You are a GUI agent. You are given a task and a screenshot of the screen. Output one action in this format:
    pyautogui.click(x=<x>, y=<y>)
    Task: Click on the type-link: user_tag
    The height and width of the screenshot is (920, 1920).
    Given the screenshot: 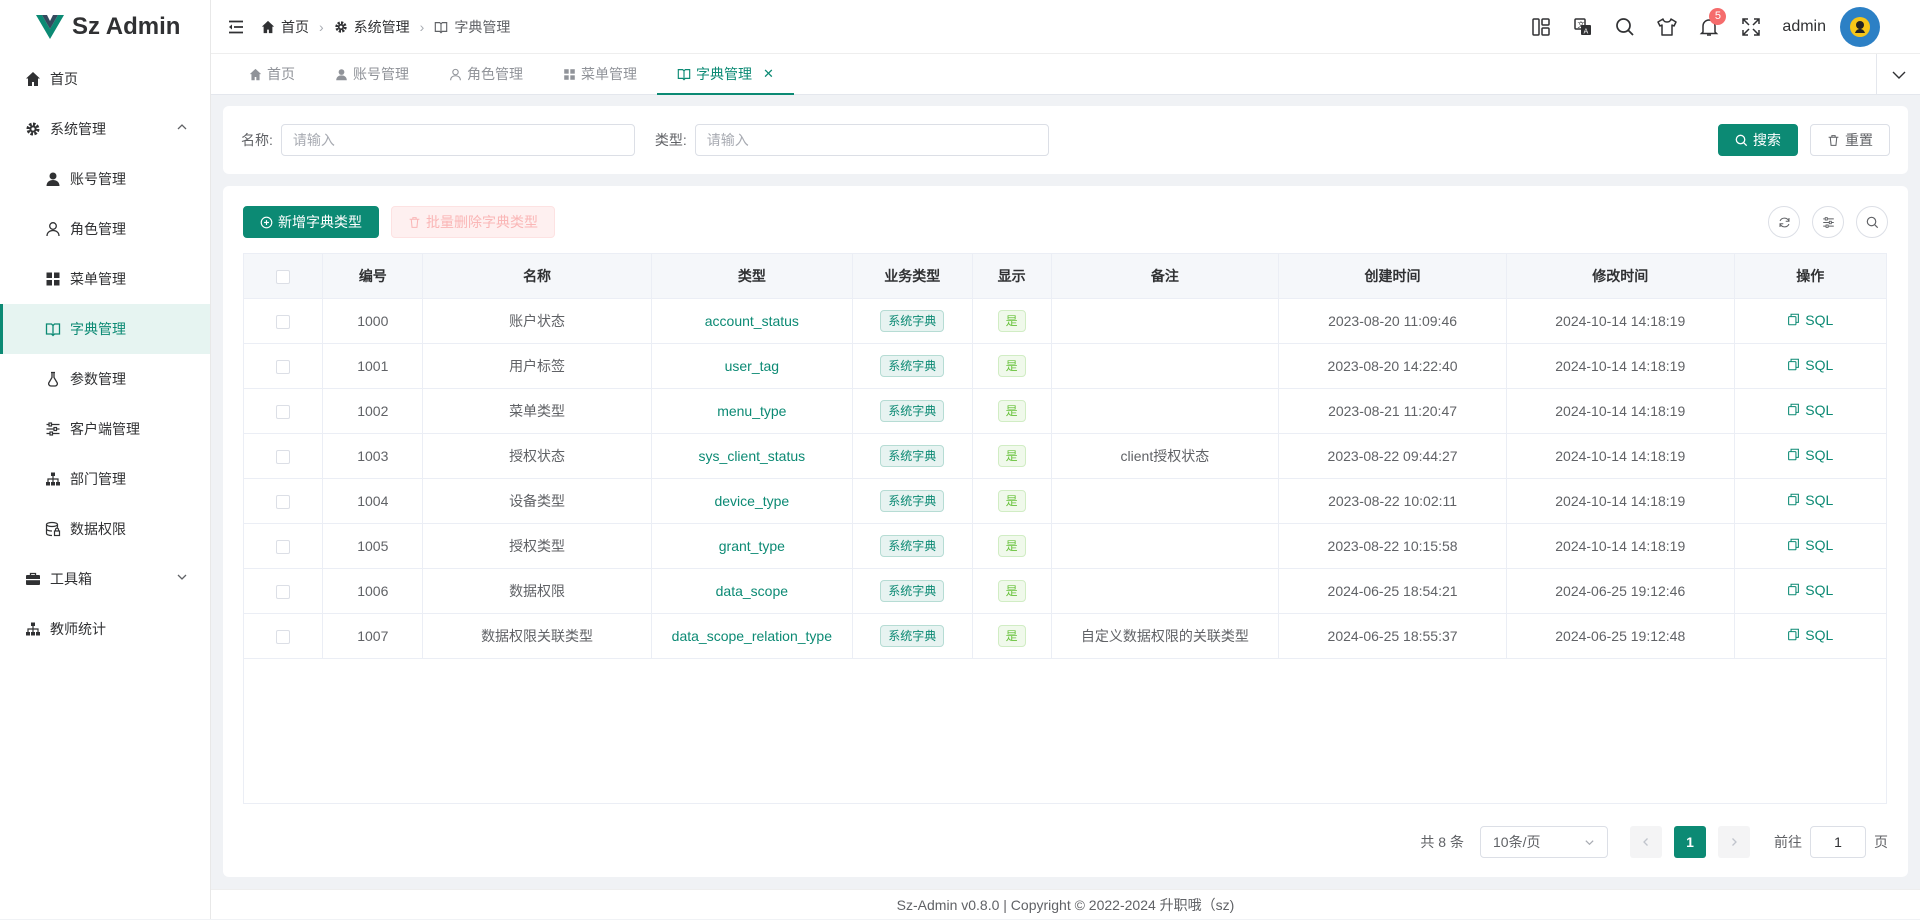 What is the action you would take?
    pyautogui.click(x=752, y=366)
    